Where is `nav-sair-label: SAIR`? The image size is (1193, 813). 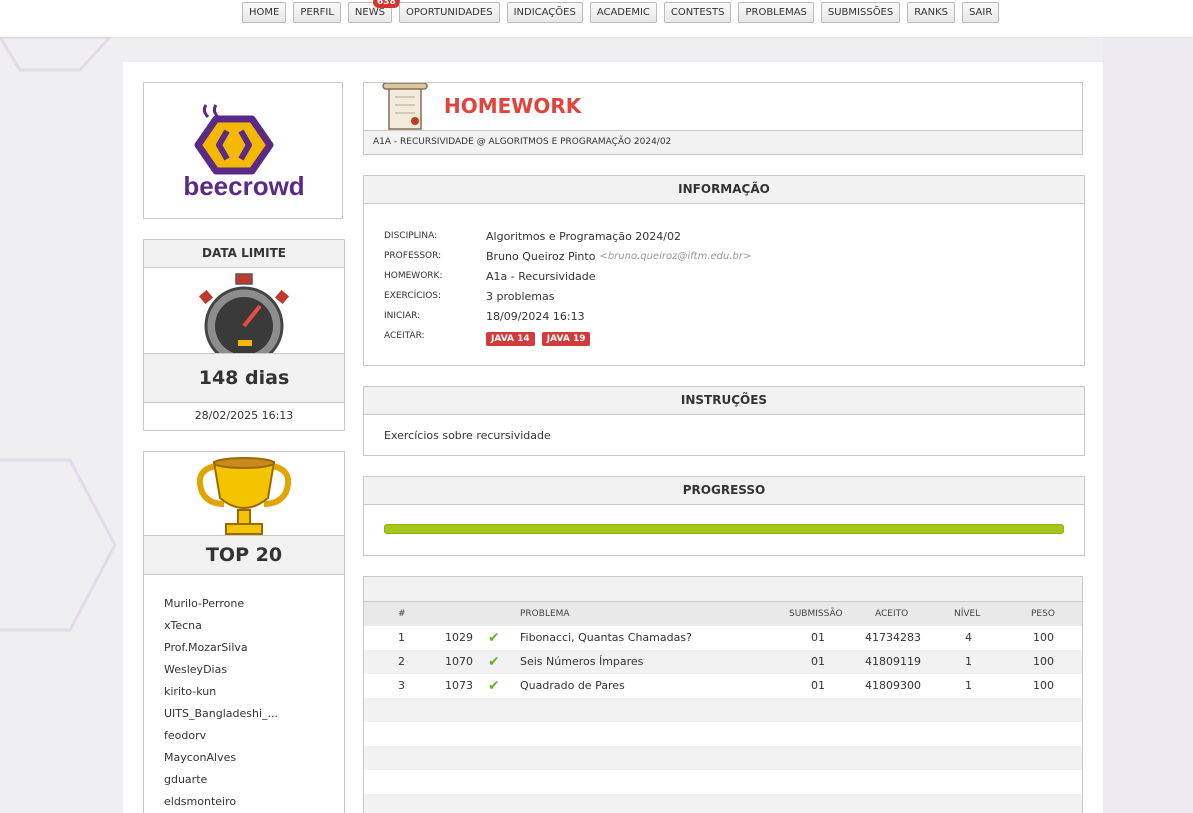
nav-sair-label: SAIR is located at coordinates (981, 12).